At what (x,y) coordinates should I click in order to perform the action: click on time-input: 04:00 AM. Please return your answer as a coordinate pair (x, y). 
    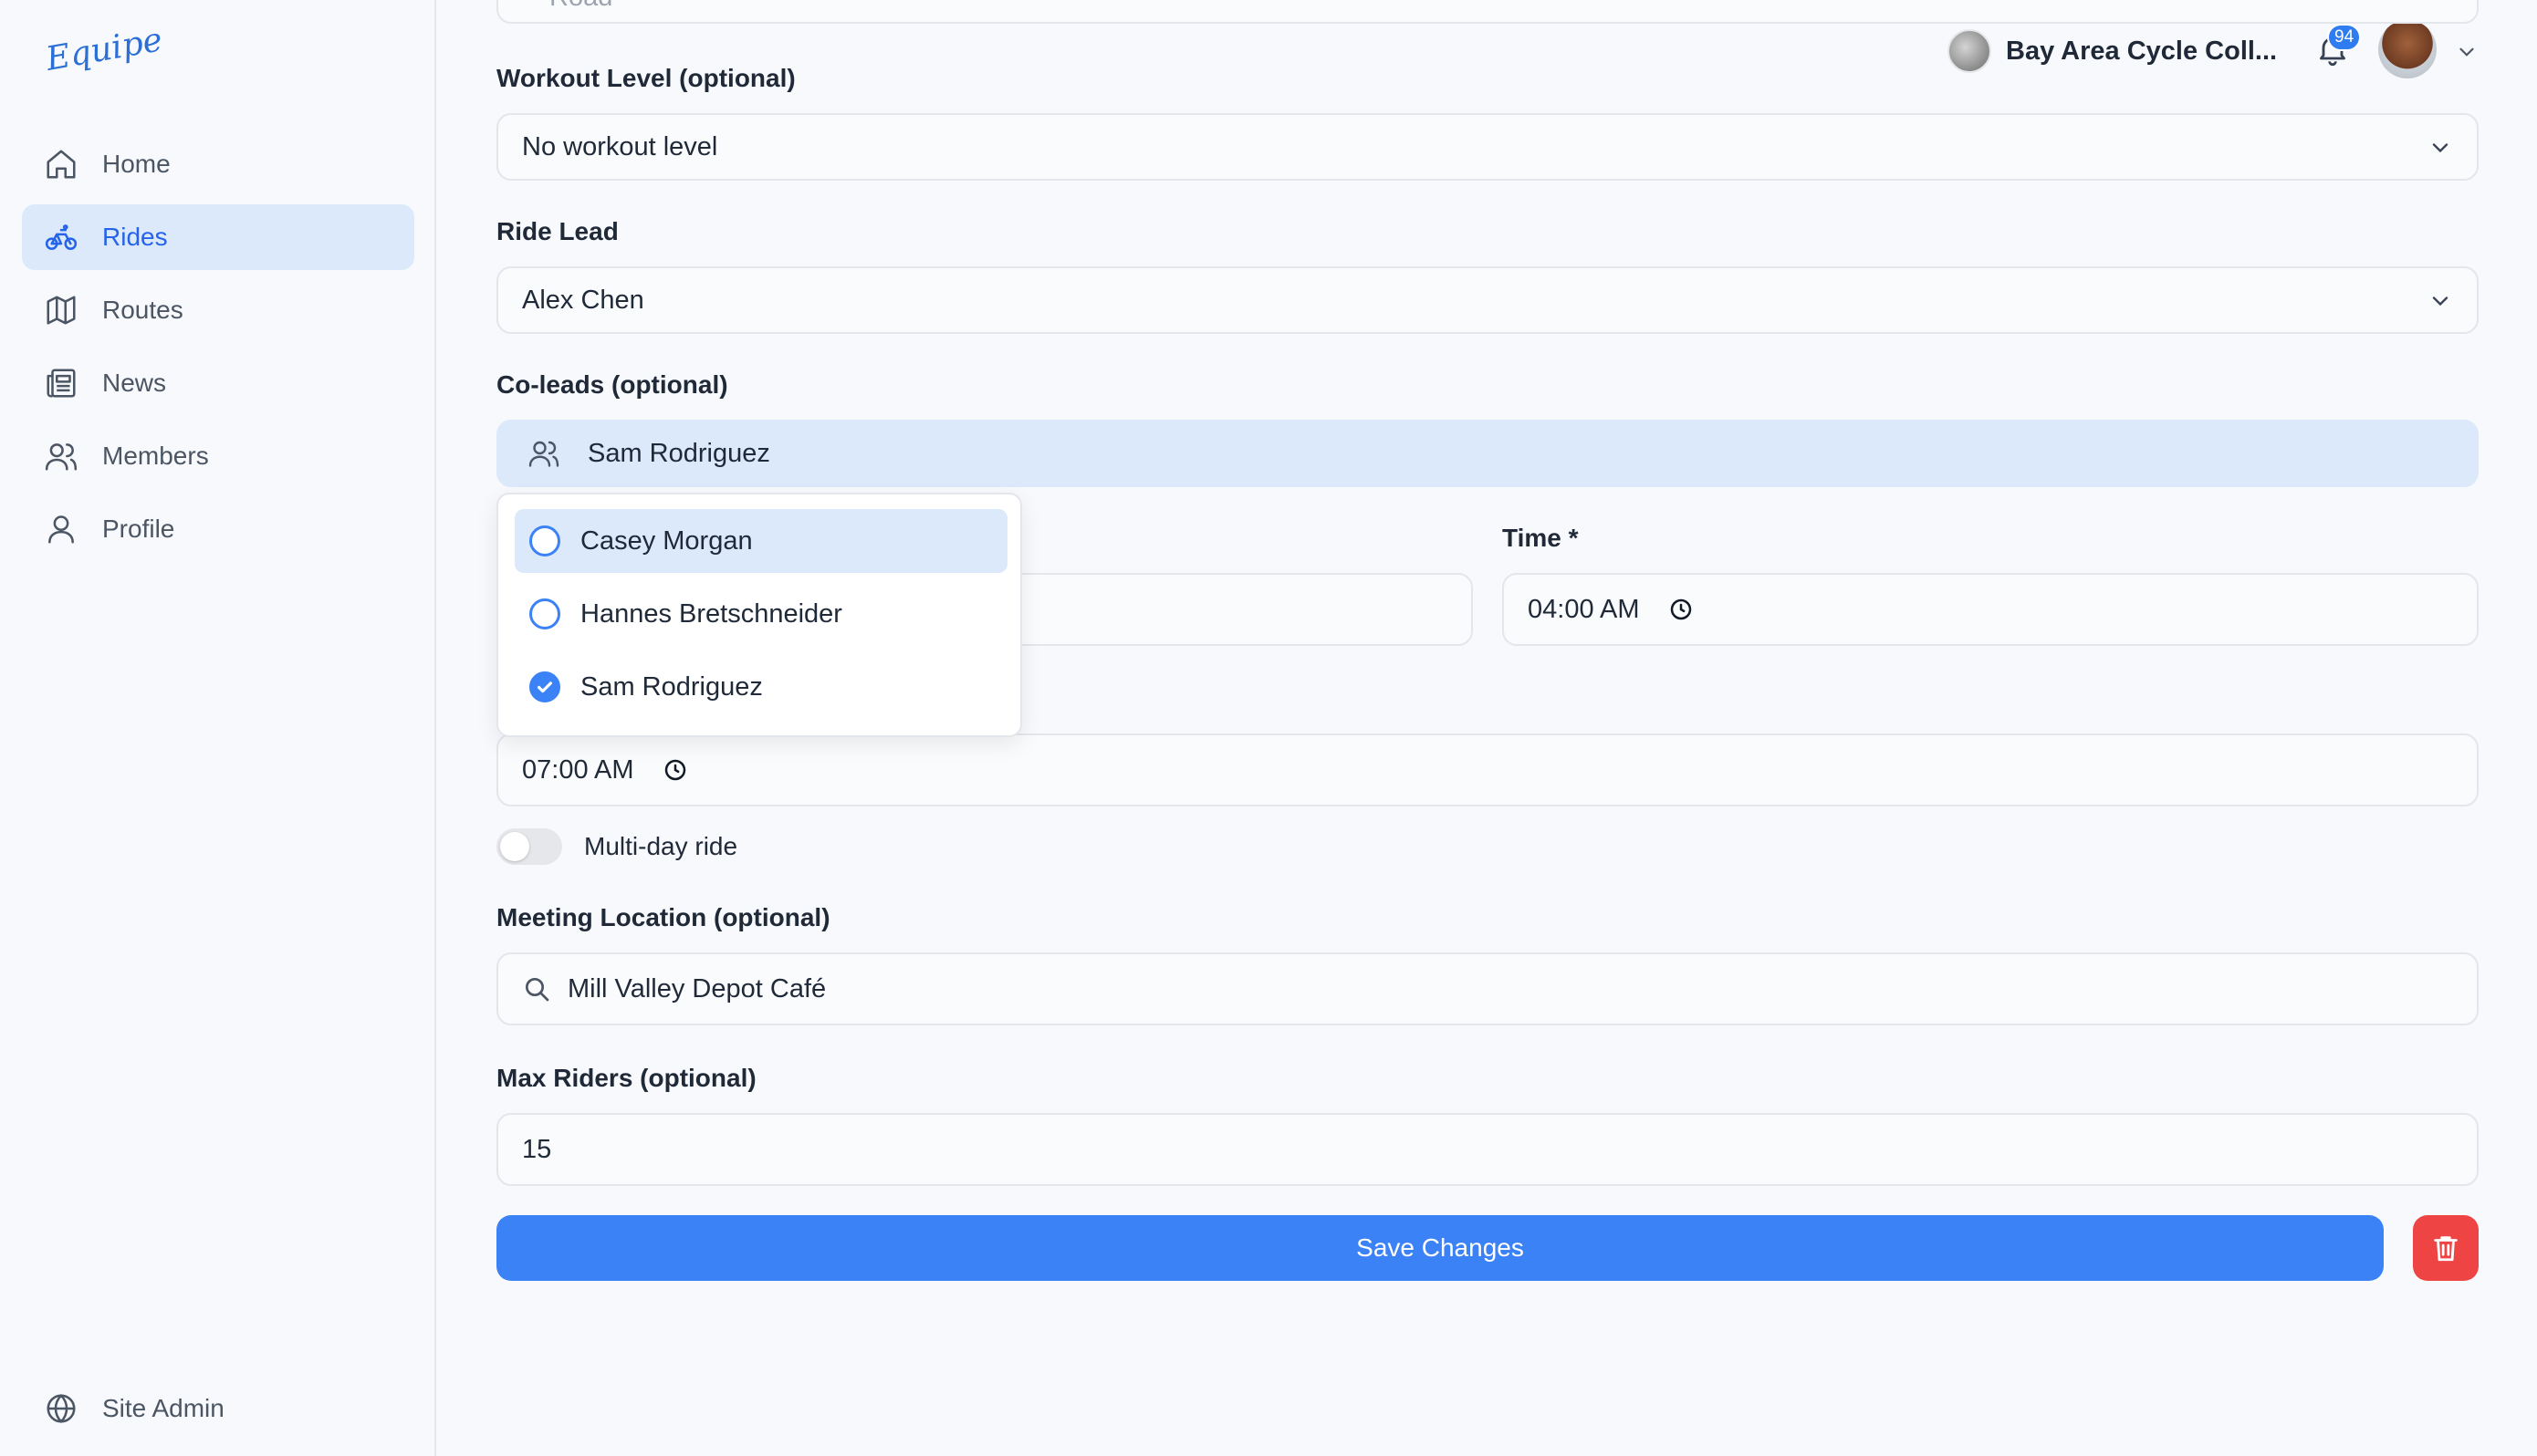
    Looking at the image, I should click on (1990, 609).